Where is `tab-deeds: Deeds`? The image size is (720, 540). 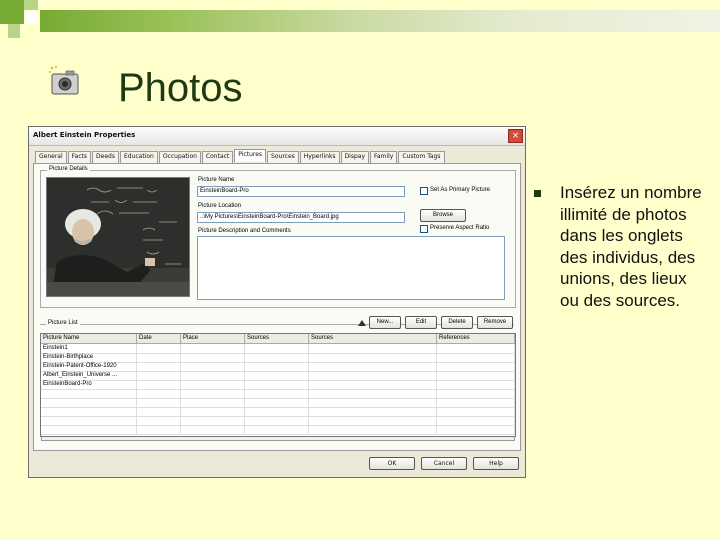 tab-deeds: Deeds is located at coordinates (105, 157).